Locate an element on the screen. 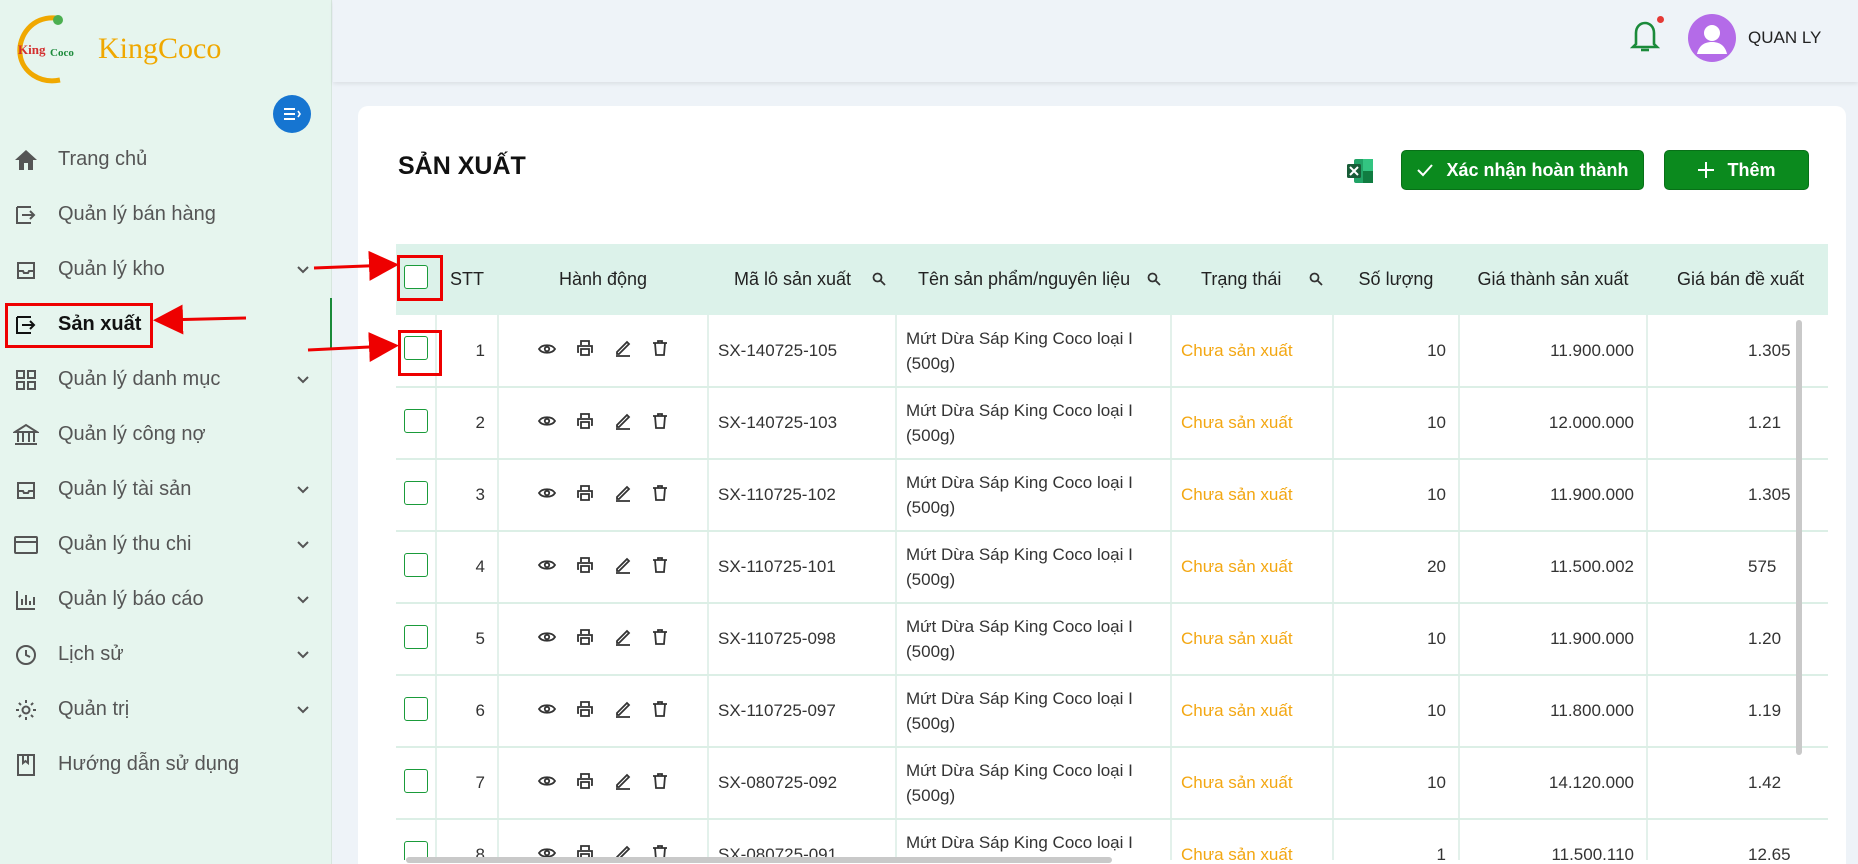 This screenshot has width=1858, height=864. column-header-status: Trạng thái is located at coordinates (1252, 279).